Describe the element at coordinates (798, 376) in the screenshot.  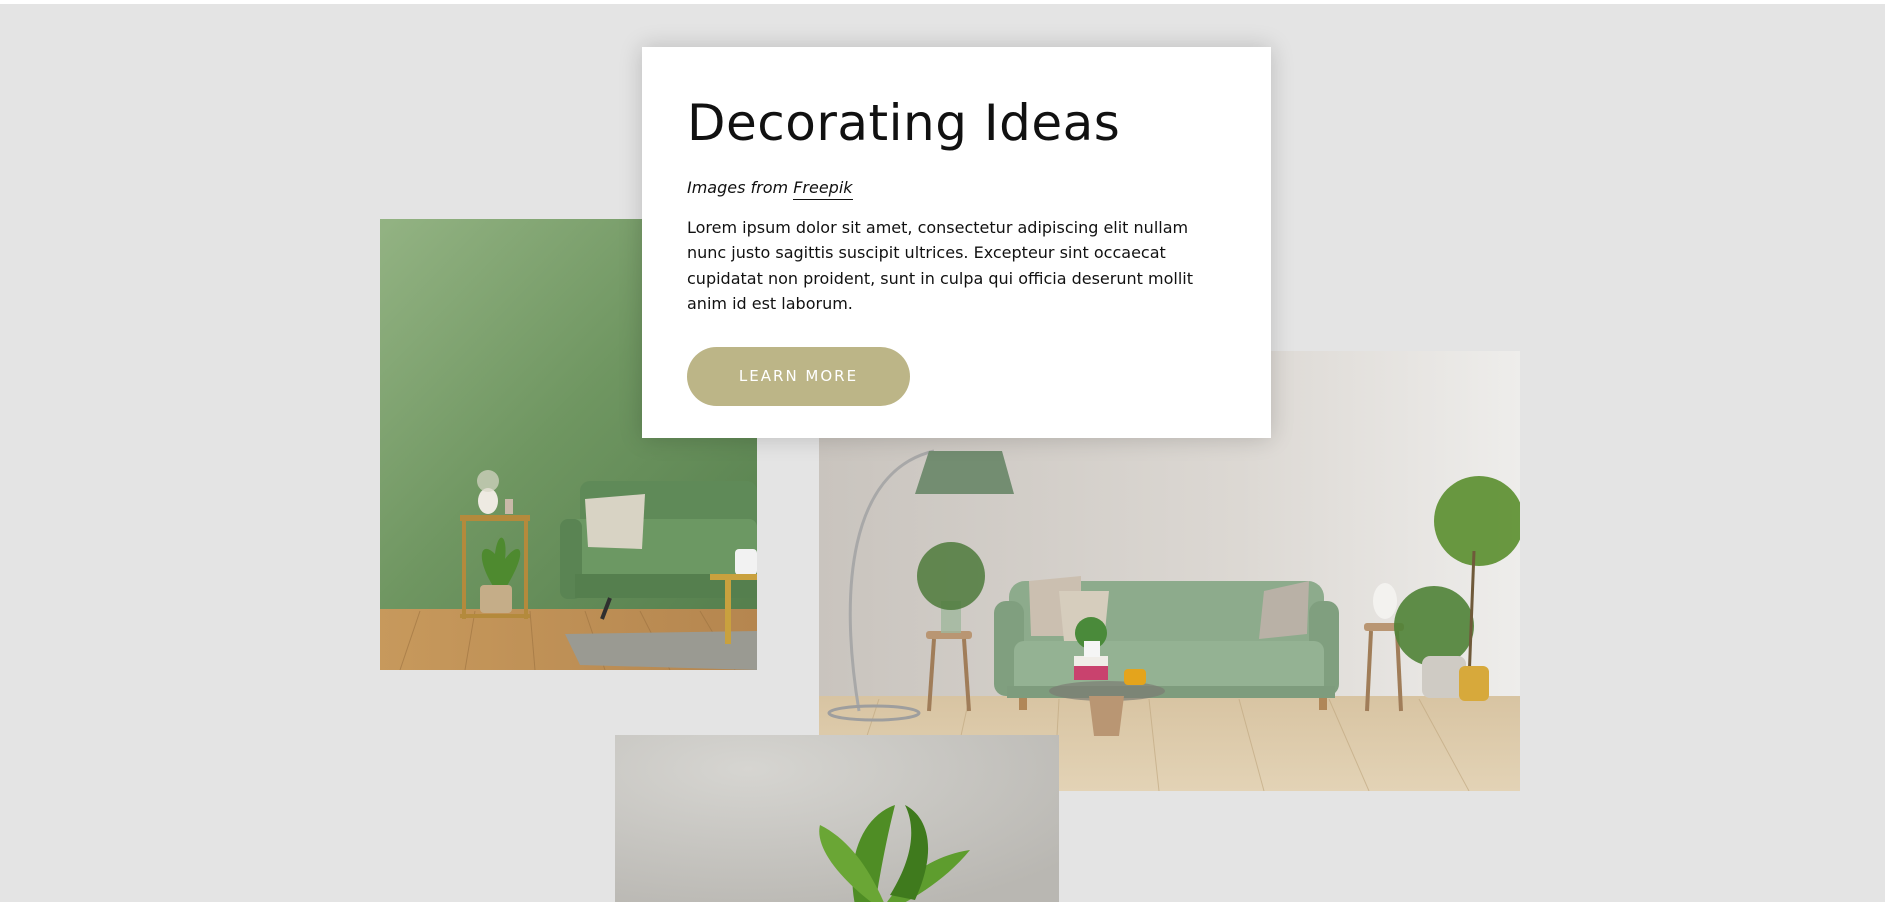
I see `learn-more-button: LEARN MORE` at that location.